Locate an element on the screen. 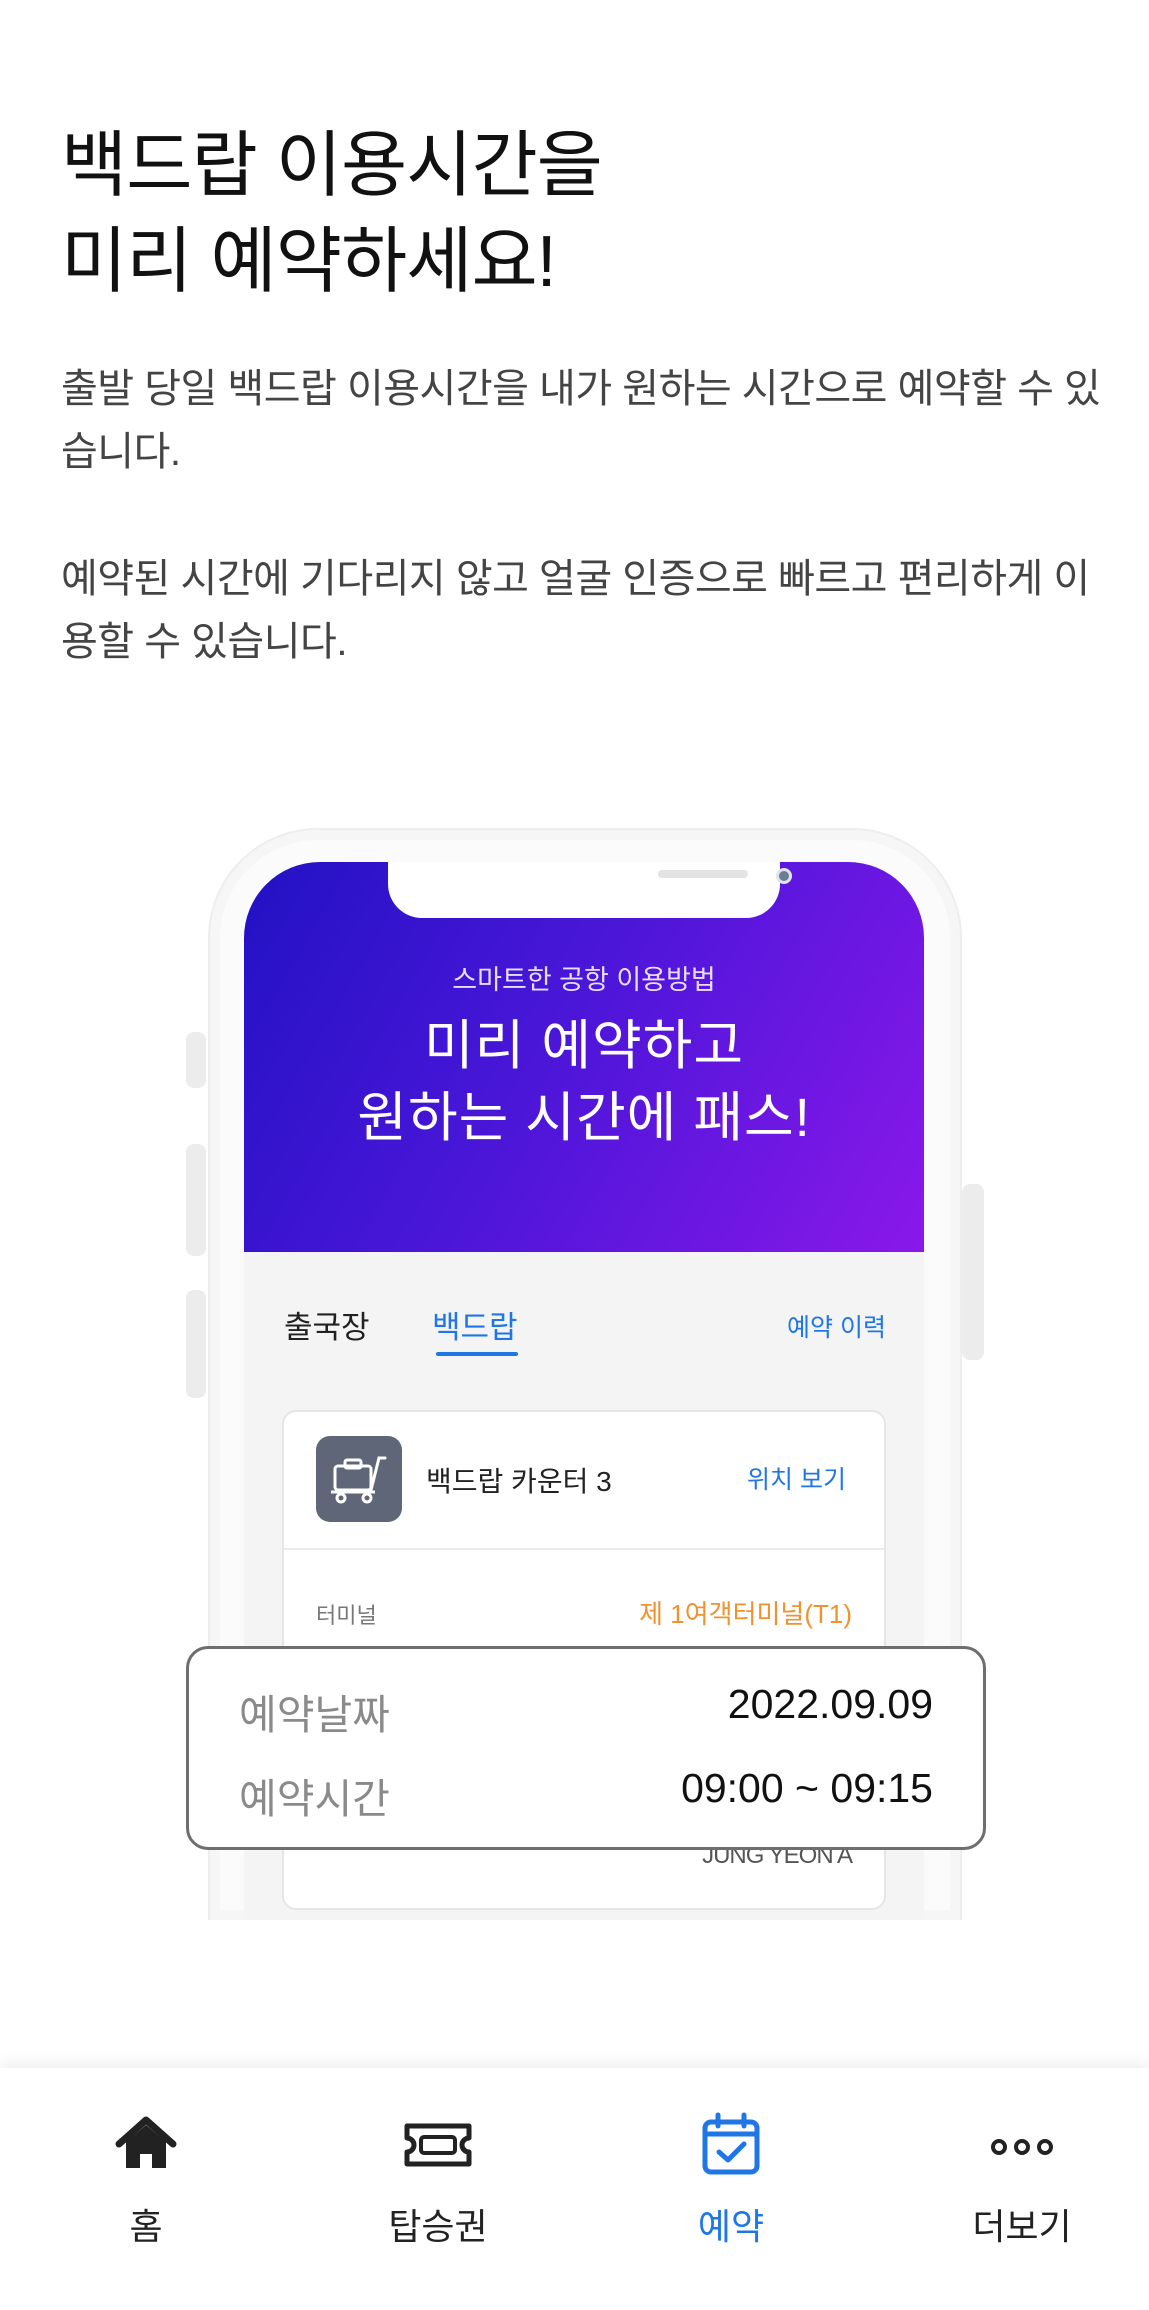 The width and height of the screenshot is (1149, 2310). tab-departure-hall: 출국장 is located at coordinates (327, 1327).